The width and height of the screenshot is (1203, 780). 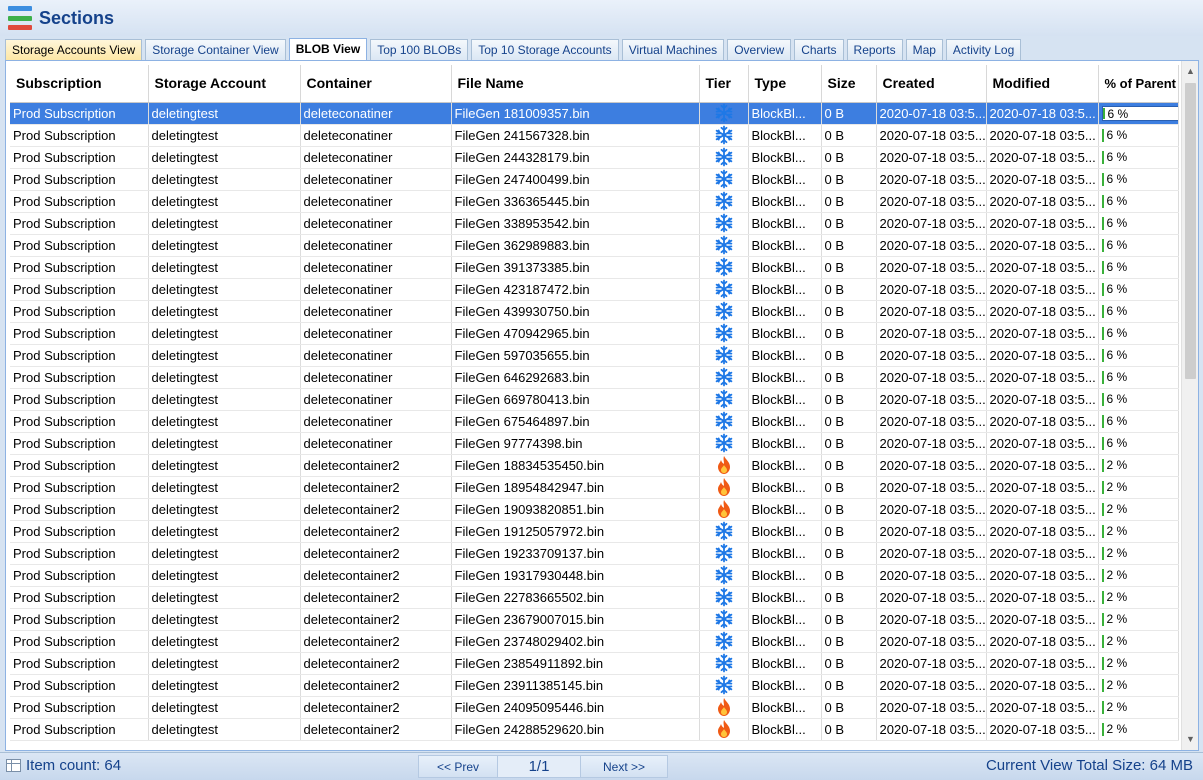 I want to click on tab-storage-accounts-view: Storage Accounts View, so click(x=74, y=49).